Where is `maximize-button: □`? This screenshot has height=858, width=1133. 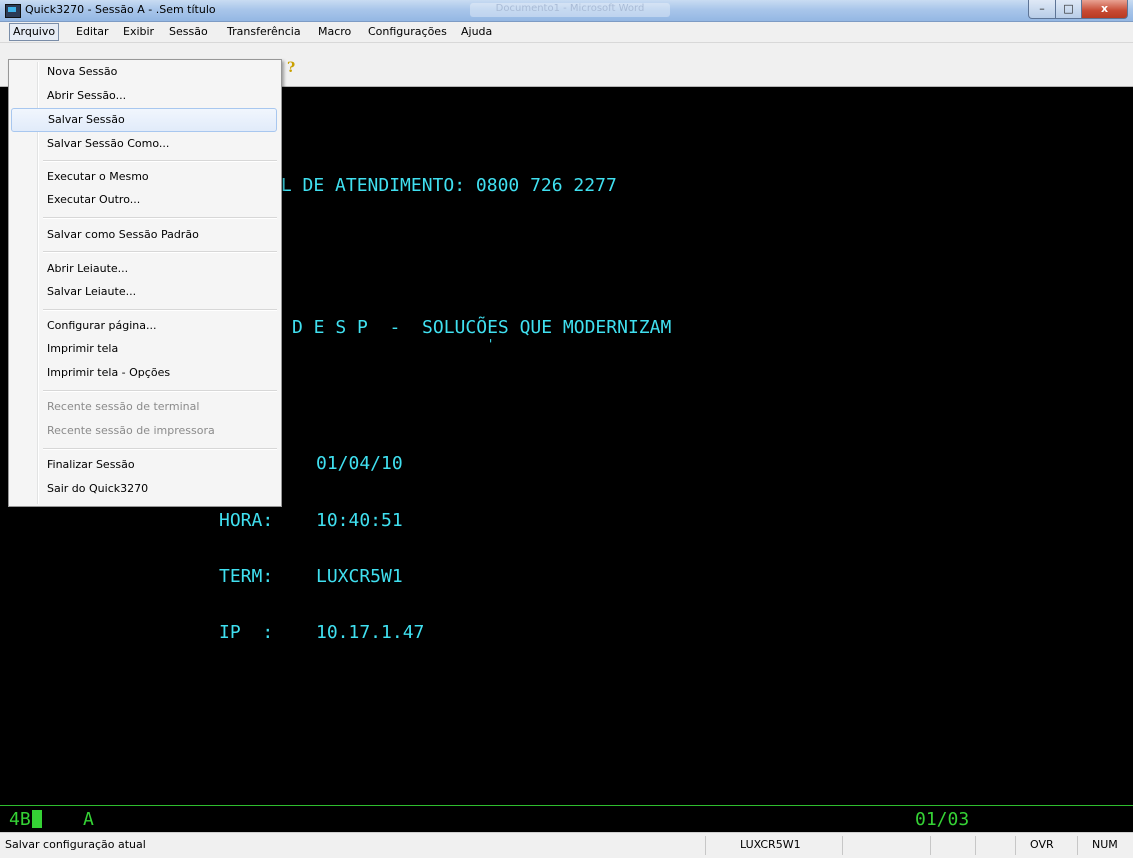
maximize-button: □ is located at coordinates (1068, 9).